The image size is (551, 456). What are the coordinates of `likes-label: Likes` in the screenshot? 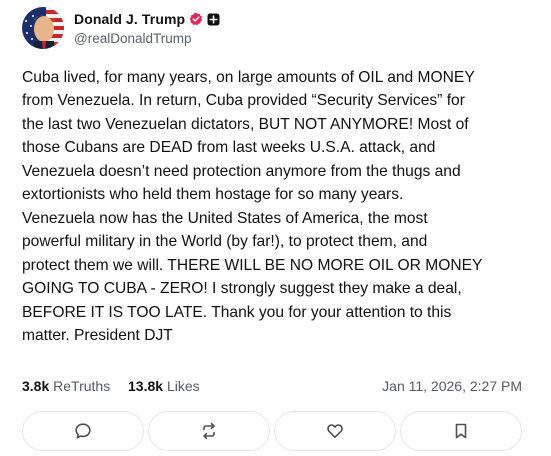 It's located at (183, 386).